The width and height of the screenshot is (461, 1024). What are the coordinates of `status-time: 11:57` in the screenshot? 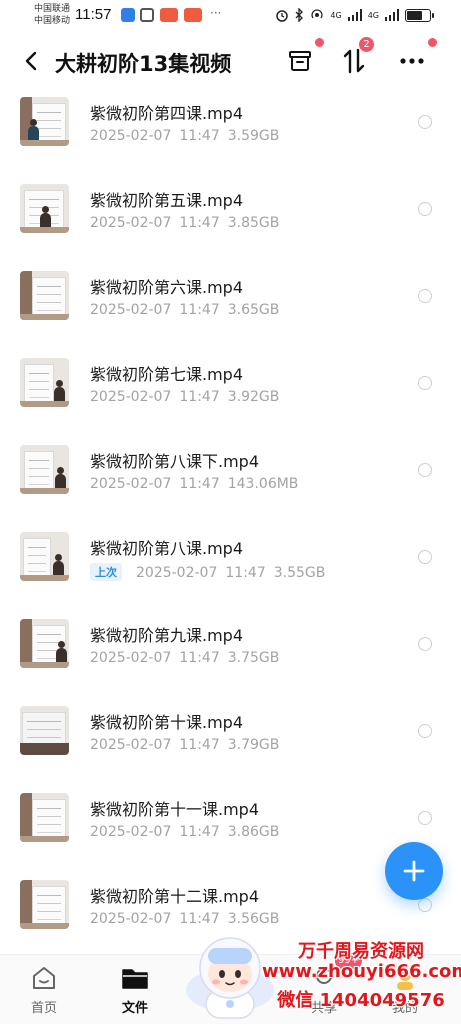 It's located at (93, 14).